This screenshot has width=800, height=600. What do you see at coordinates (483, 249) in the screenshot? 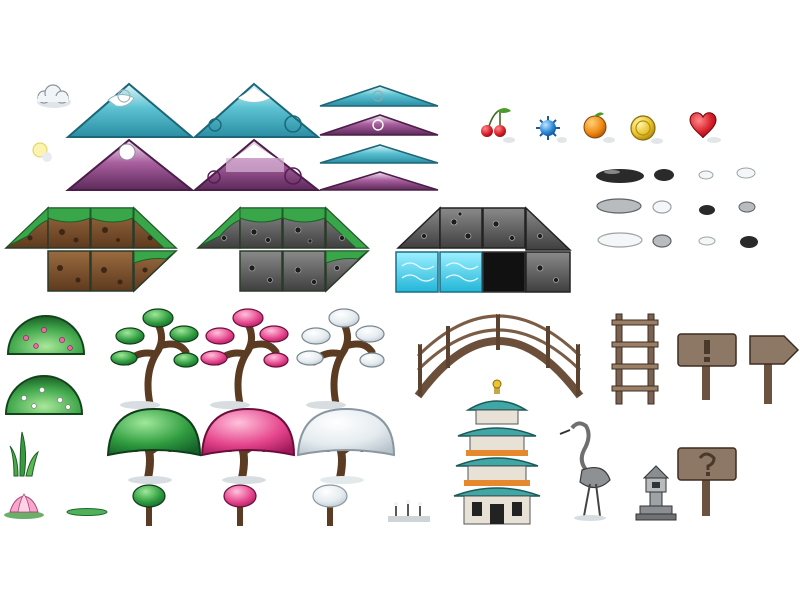
I see `stone-ice-tiles` at bounding box center [483, 249].